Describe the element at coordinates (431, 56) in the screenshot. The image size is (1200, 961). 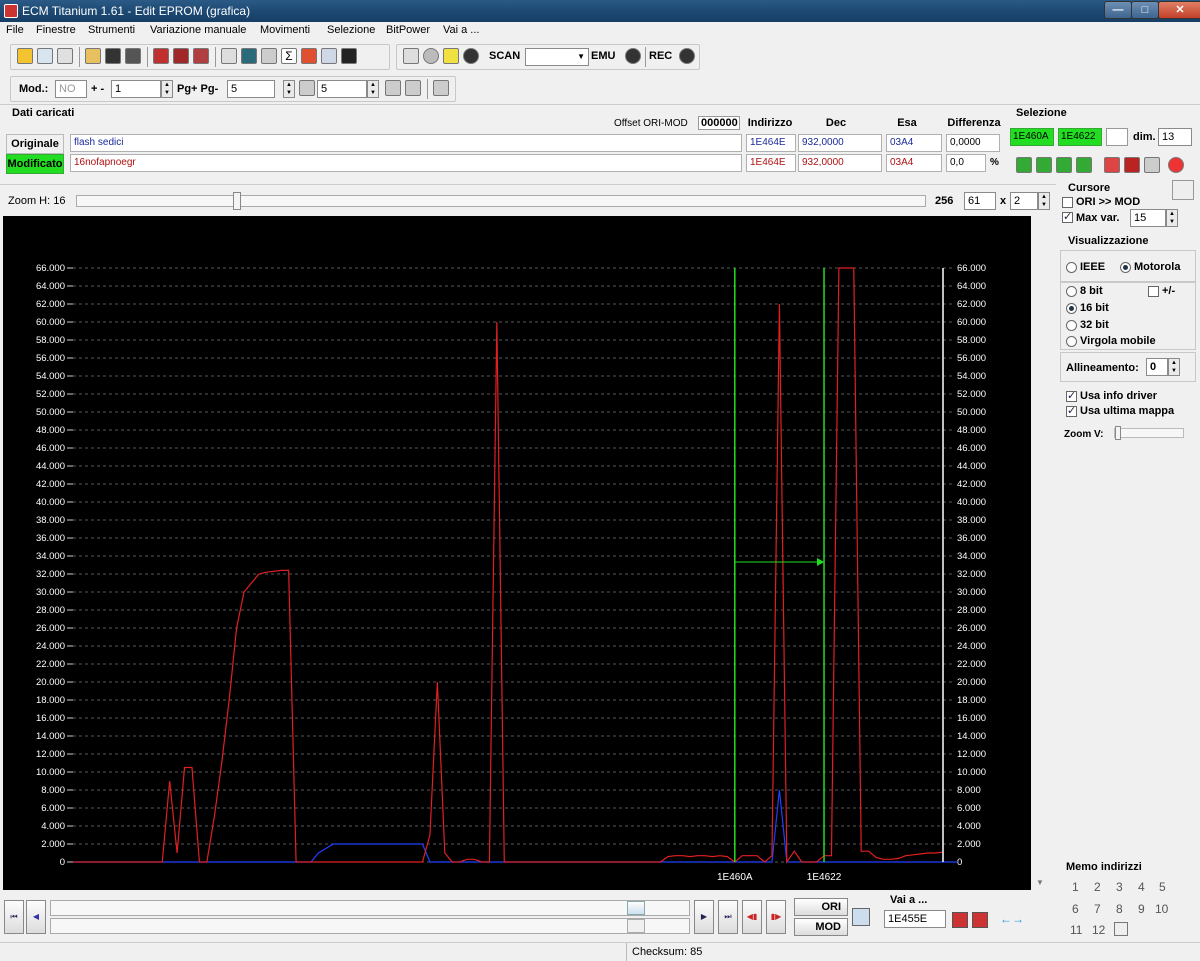
I see `lock-icon` at that location.